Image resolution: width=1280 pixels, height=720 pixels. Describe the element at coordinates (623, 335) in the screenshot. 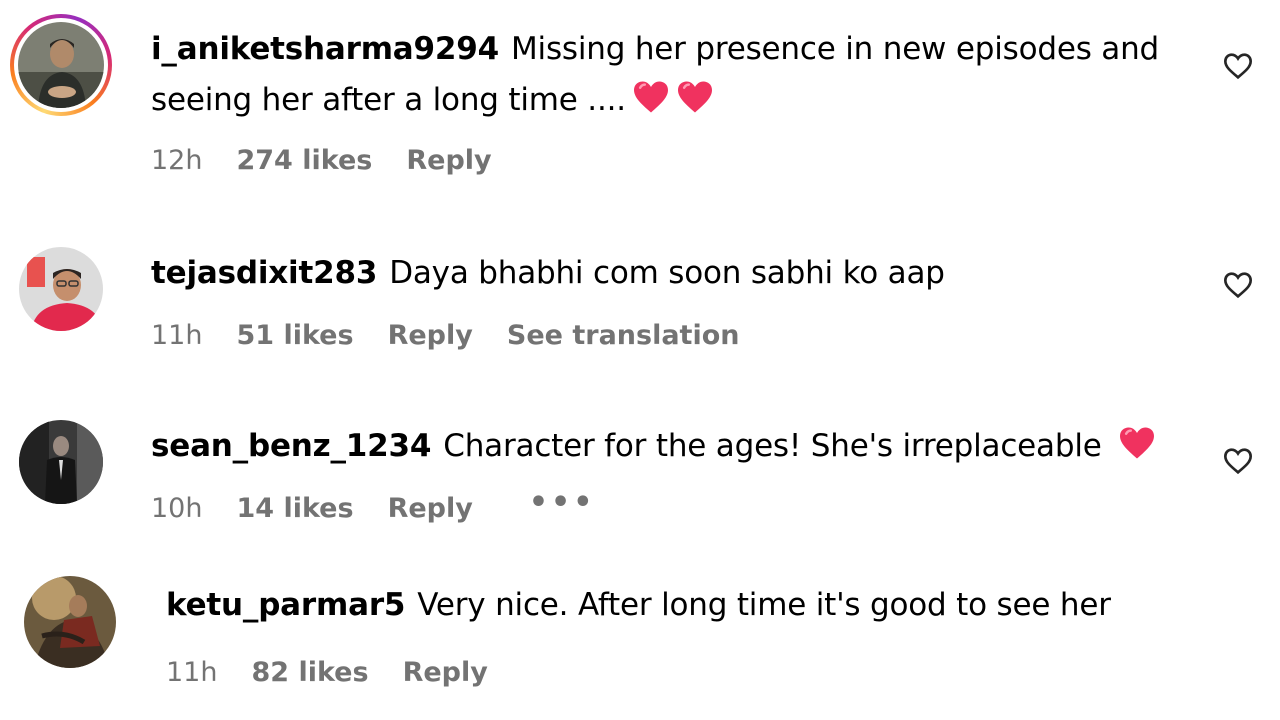

I see `see-translation-button: See translation` at that location.